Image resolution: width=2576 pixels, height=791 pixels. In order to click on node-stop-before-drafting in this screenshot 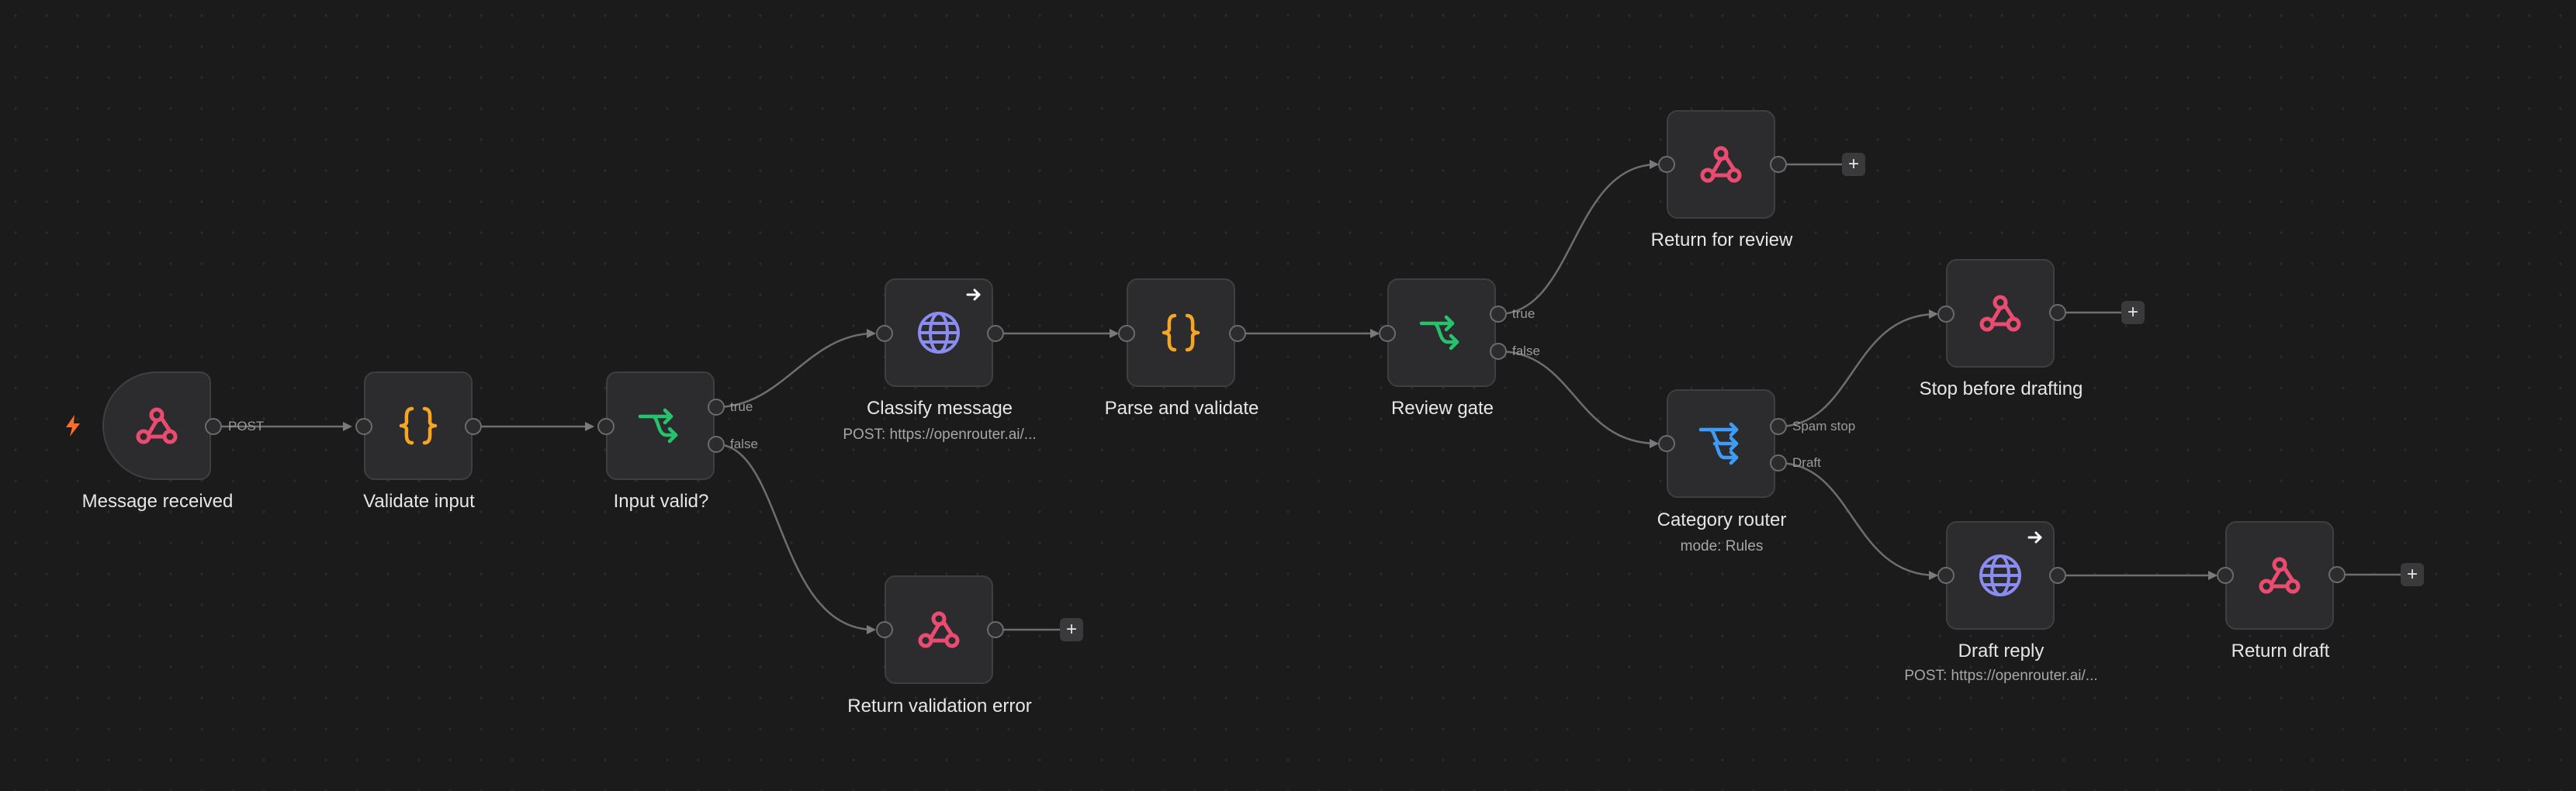, I will do `click(2000, 313)`.